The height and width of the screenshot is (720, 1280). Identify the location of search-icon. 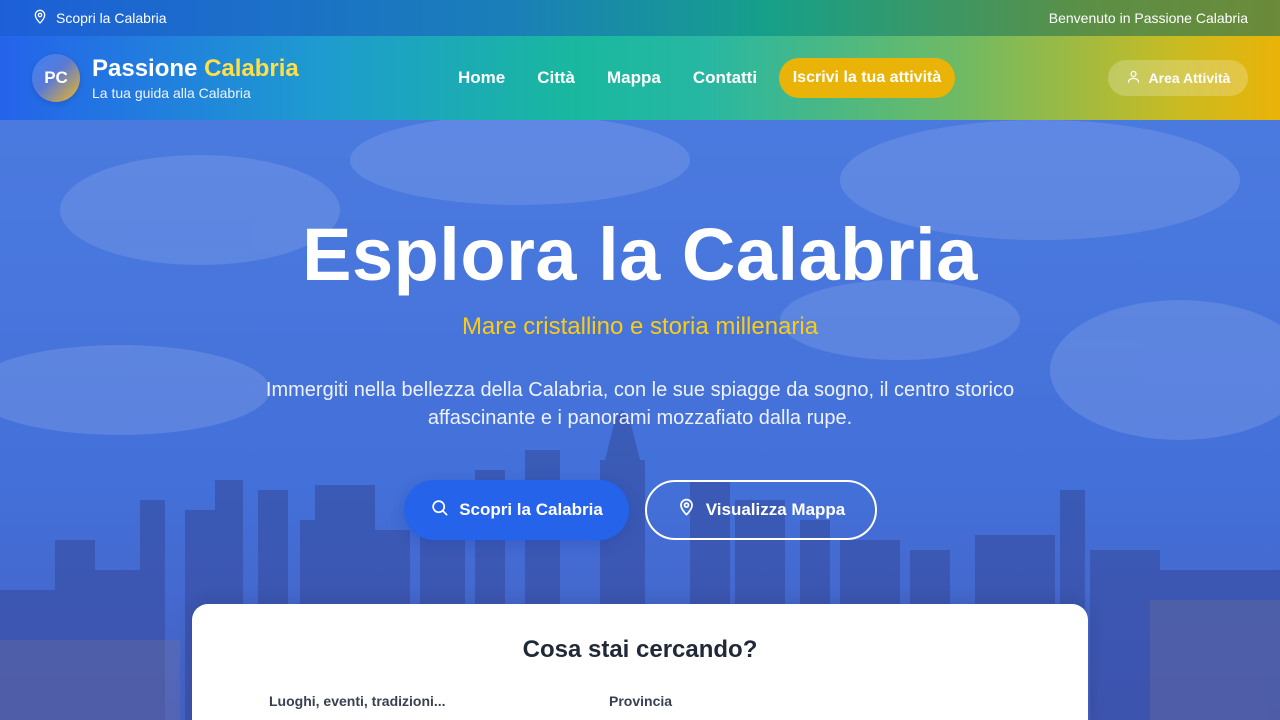
(439, 510).